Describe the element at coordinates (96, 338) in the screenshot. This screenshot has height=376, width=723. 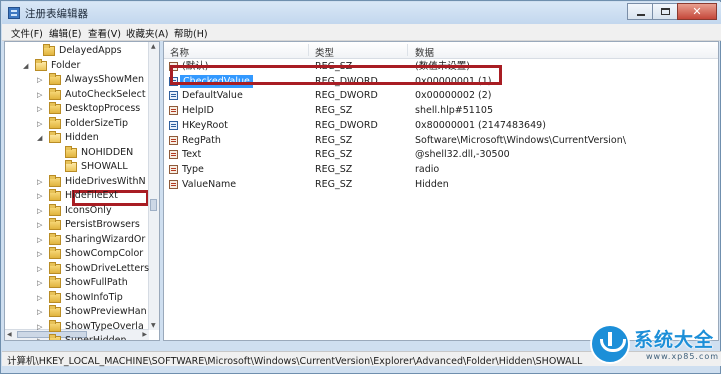
I see `tree-item-label: SuperHidden` at that location.